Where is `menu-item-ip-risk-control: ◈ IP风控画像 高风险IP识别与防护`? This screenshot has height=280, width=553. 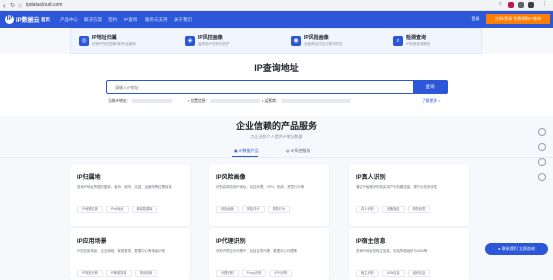 menu-item-ip-risk-control: ◈ IP风控画像 高风险IP识别与防护 is located at coordinates (235, 42).